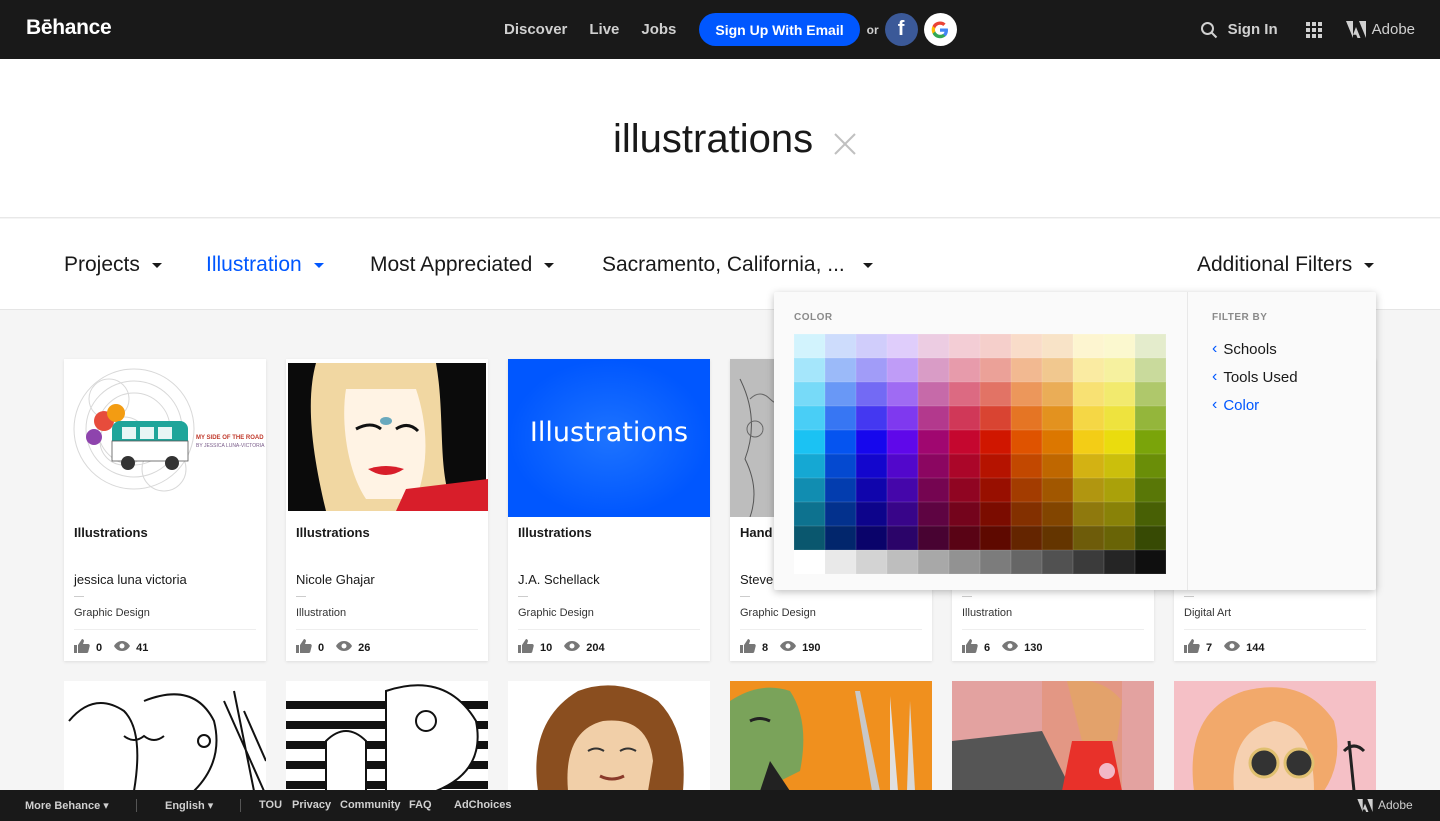  I want to click on card-title: Hand, so click(756, 532).